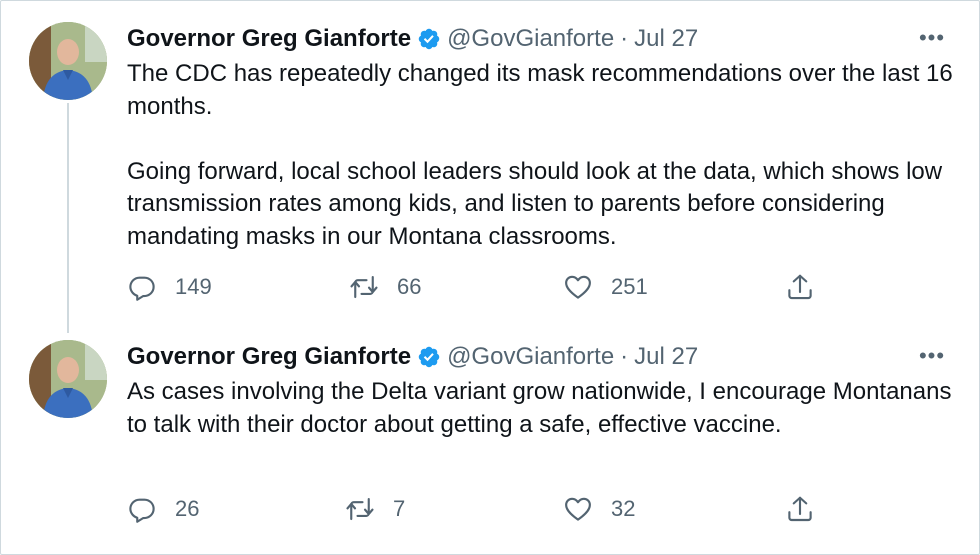 This screenshot has width=980, height=555. What do you see at coordinates (605, 287) in the screenshot?
I see `like-button: 251` at bounding box center [605, 287].